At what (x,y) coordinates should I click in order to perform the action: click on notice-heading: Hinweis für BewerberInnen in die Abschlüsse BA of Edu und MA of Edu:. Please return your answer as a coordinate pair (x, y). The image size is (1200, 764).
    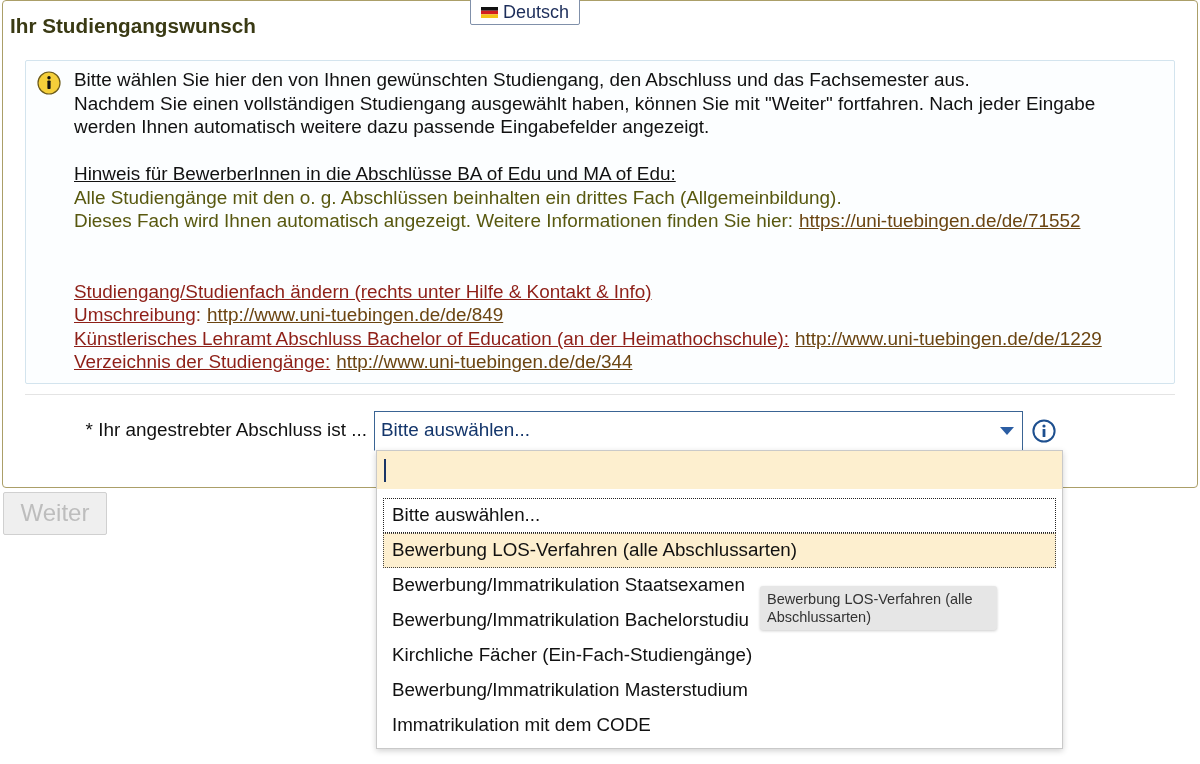
    Looking at the image, I should click on (375, 174).